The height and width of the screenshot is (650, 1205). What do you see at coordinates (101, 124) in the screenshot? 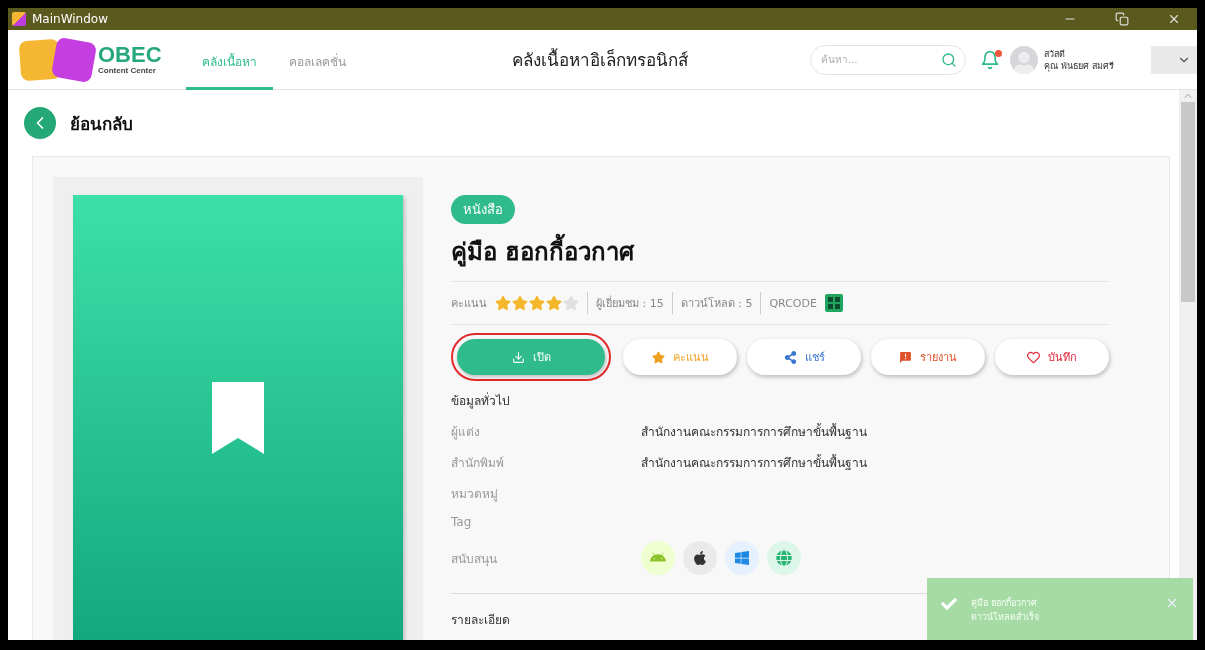
I see `back-label: ย้อนกลับ` at bounding box center [101, 124].